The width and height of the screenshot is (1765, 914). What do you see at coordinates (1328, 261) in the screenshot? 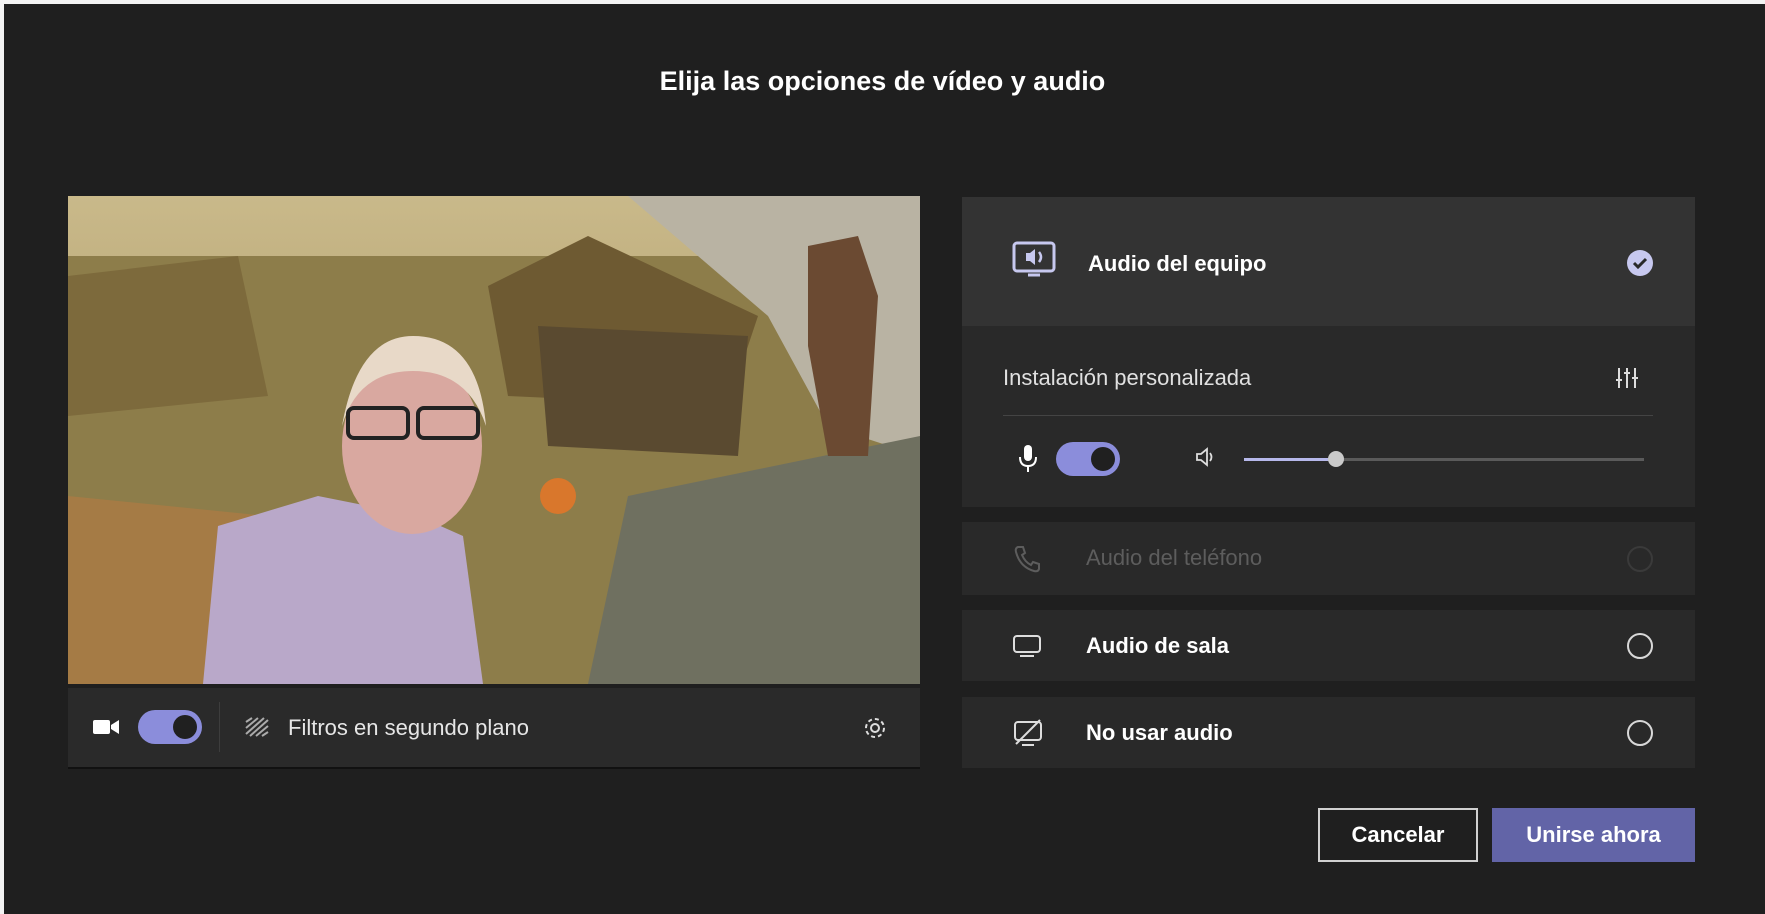
I see `computer-audio-header: Audio del equipo` at bounding box center [1328, 261].